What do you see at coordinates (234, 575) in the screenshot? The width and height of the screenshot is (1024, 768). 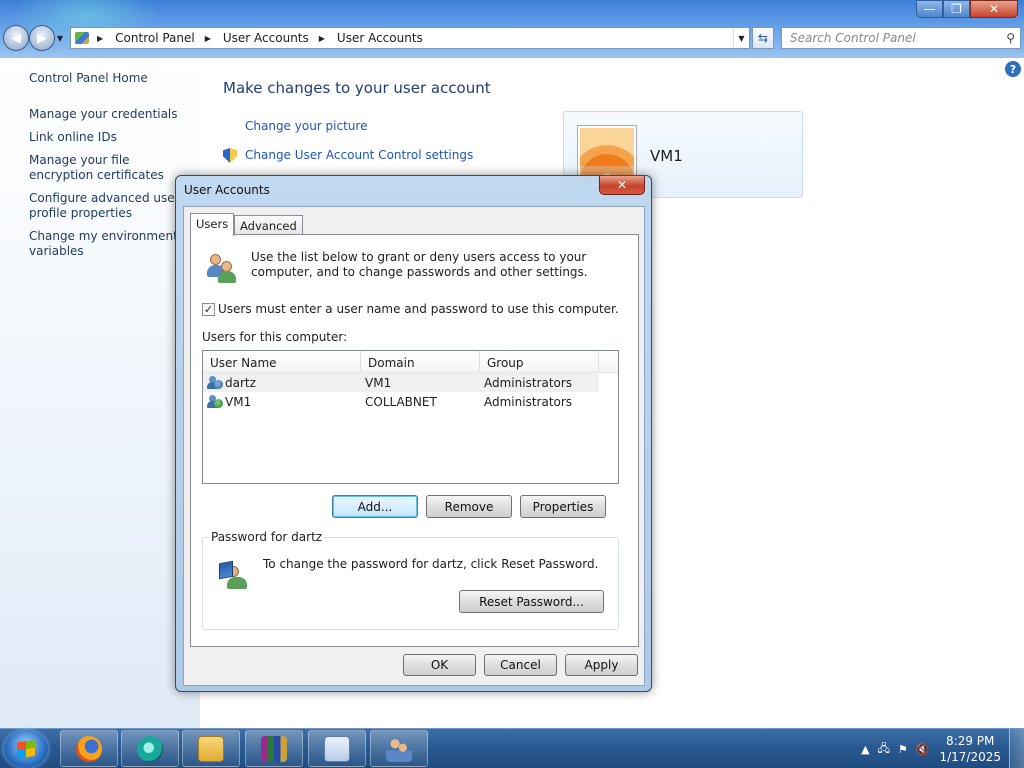 I see `user-password-icon` at bounding box center [234, 575].